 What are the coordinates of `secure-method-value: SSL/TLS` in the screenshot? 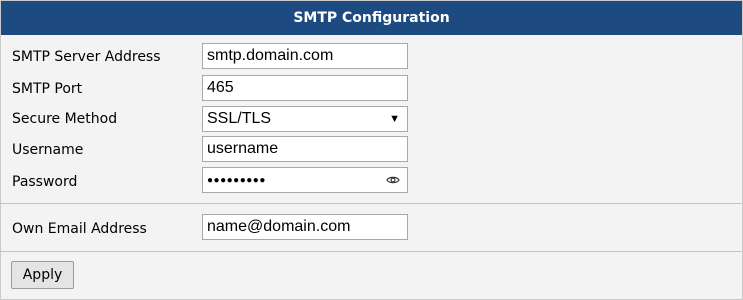 It's located at (239, 118).